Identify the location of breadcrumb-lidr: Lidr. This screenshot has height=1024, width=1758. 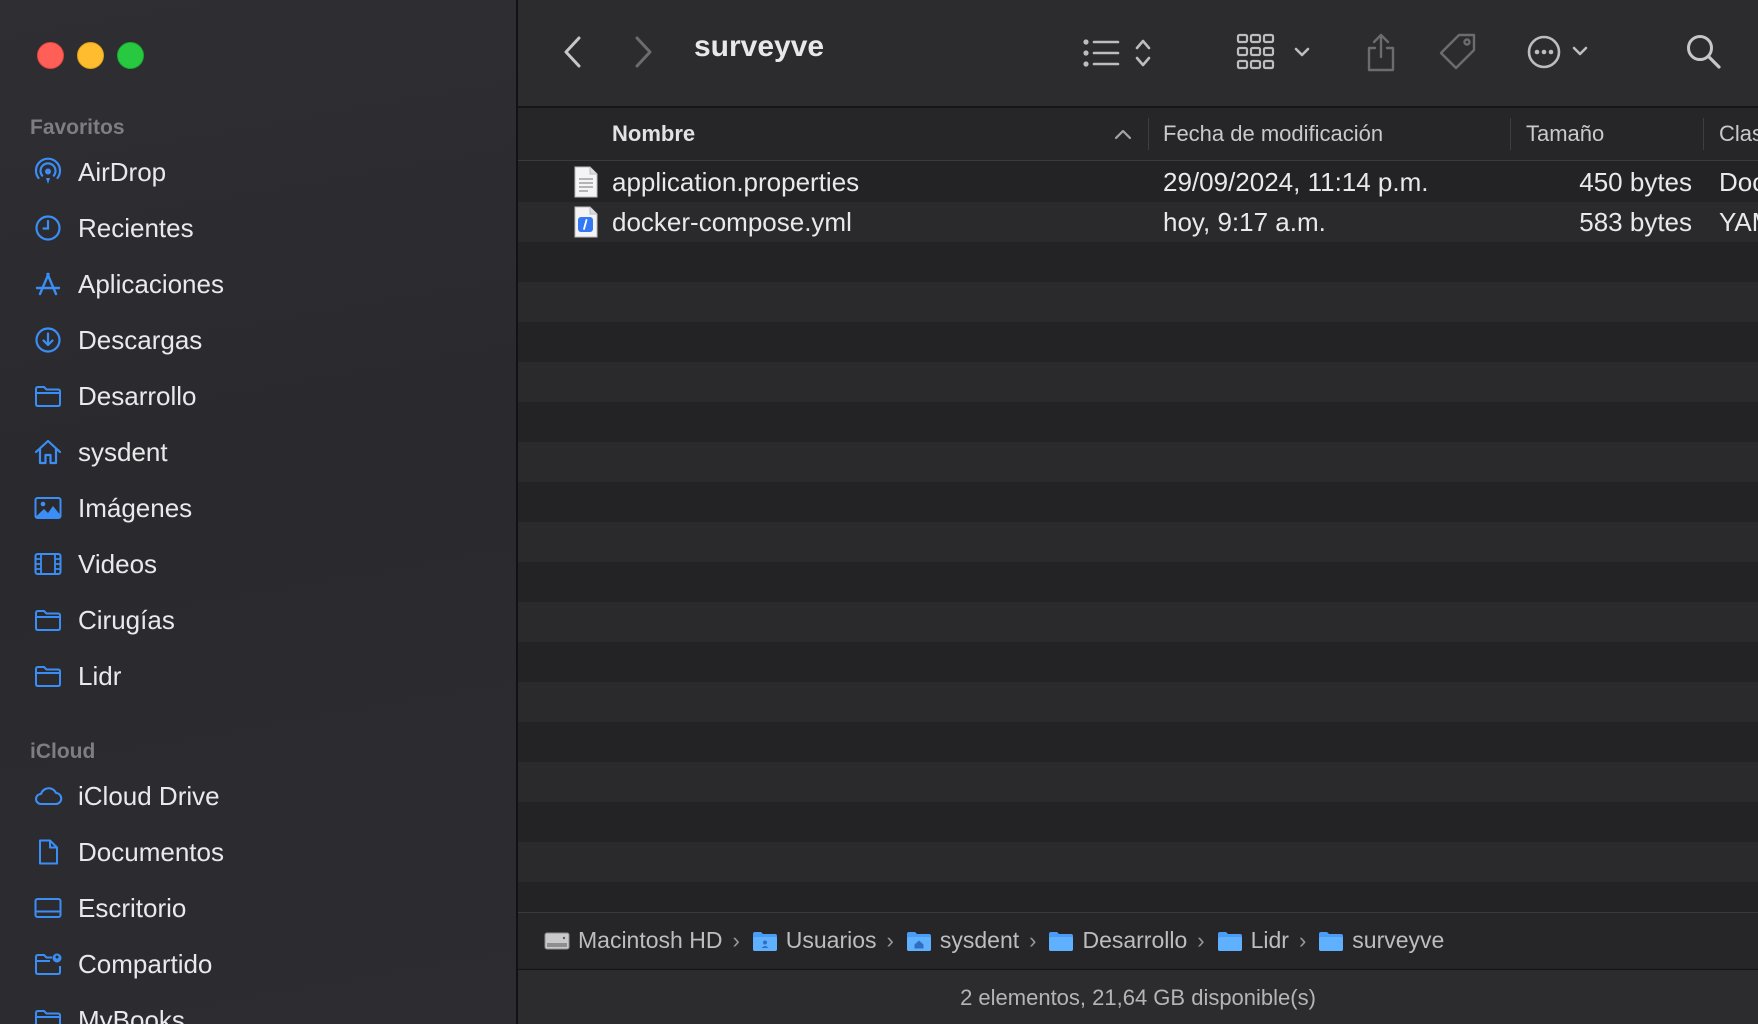
(1253, 940).